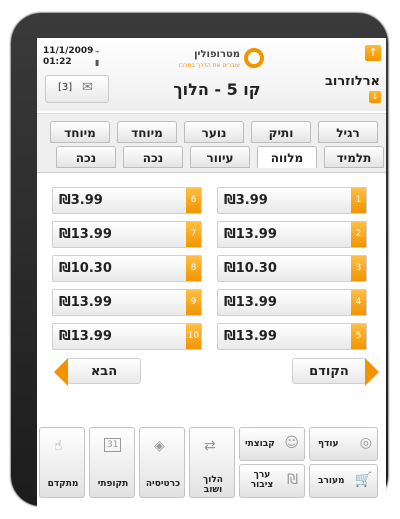 The height and width of the screenshot is (519, 400). I want to click on price-cell: ₪3.99 6, so click(127, 200).